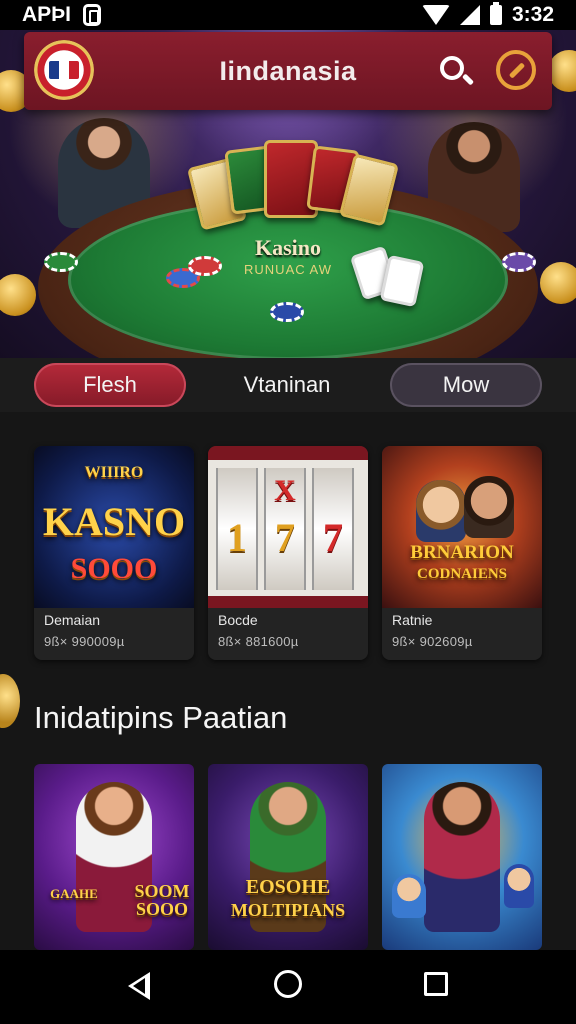 Image resolution: width=576 pixels, height=1024 pixels. Describe the element at coordinates (288, 15) in the screenshot. I see `status-bar: APÞI 3:32` at that location.